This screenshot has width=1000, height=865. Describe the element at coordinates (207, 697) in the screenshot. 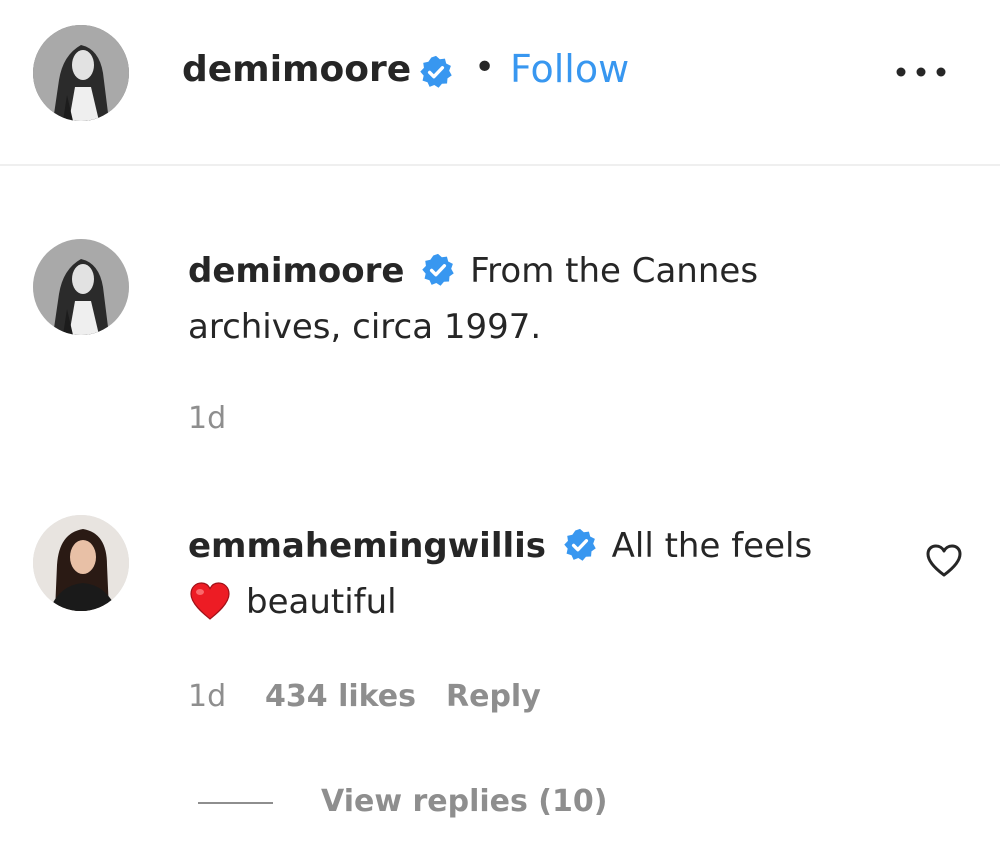

I see `comment-timestamp: 1d` at that location.